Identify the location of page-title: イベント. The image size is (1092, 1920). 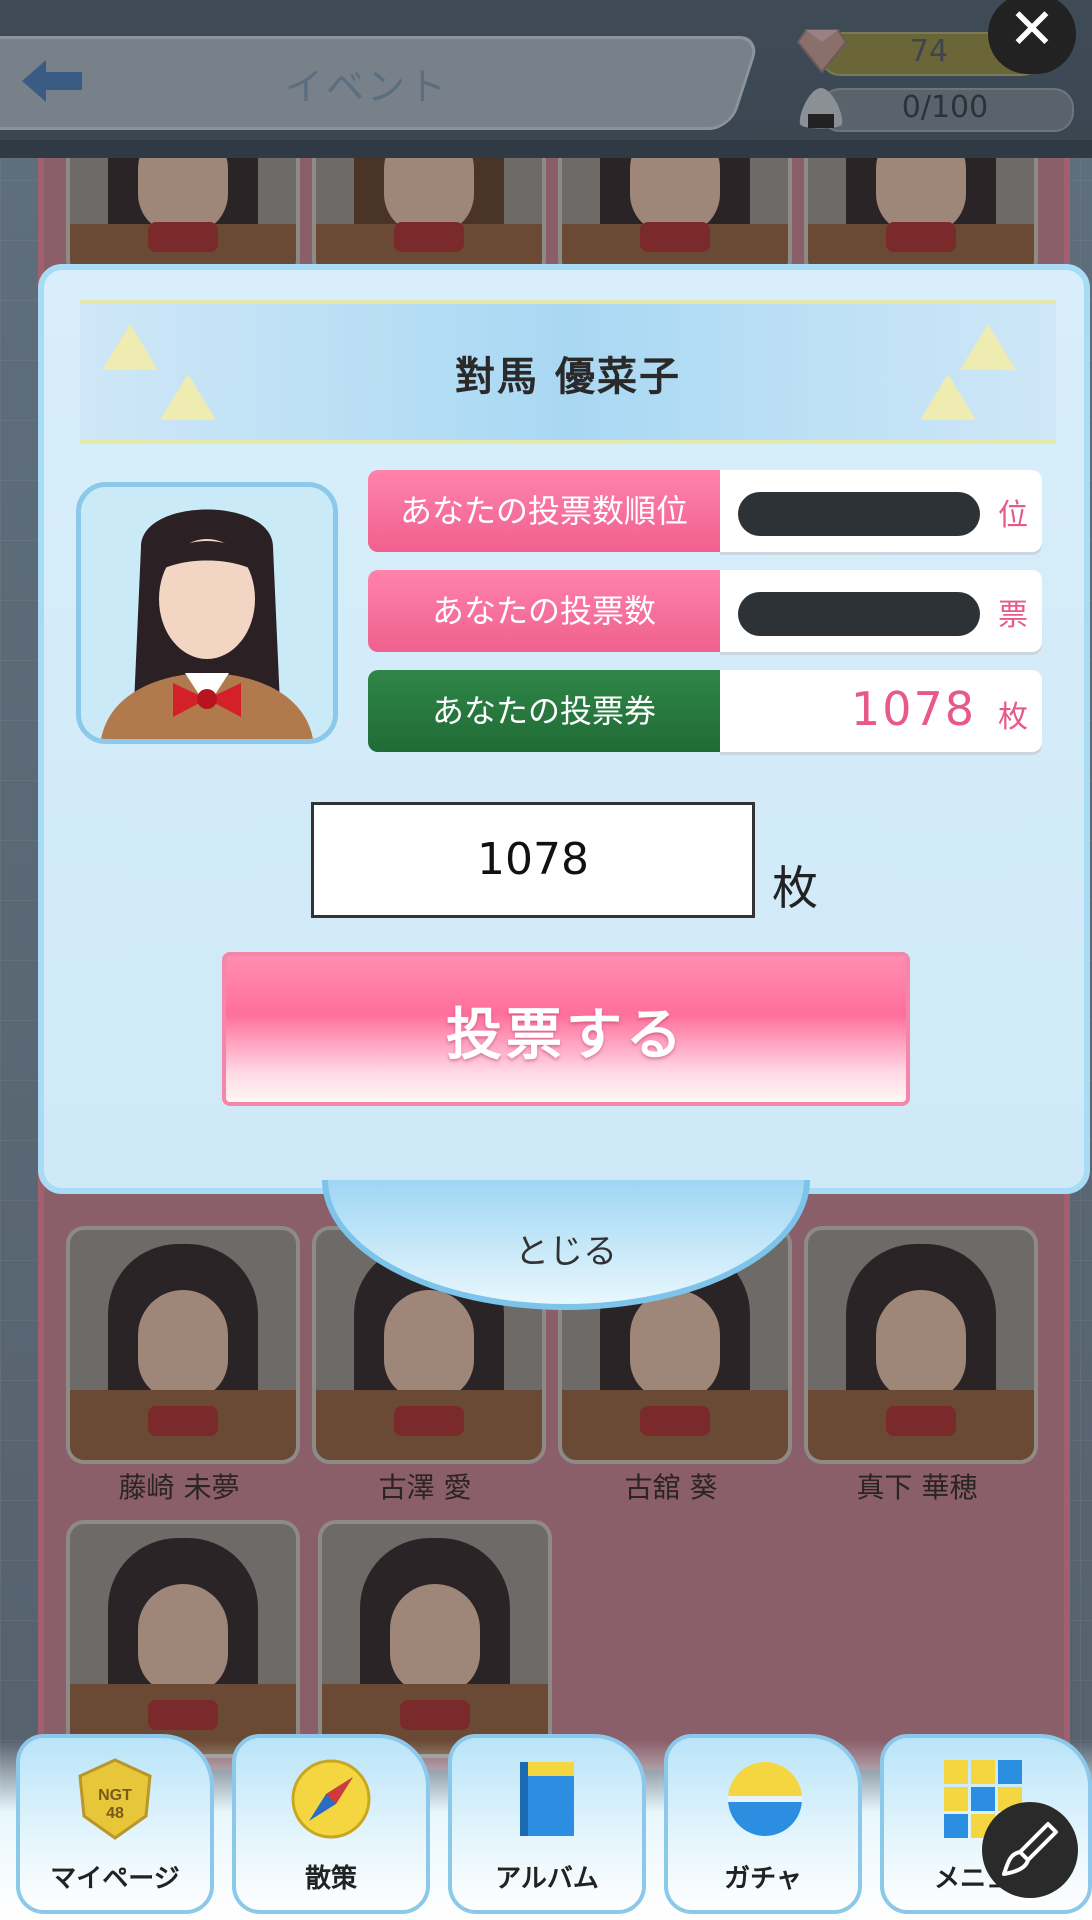
(367, 87).